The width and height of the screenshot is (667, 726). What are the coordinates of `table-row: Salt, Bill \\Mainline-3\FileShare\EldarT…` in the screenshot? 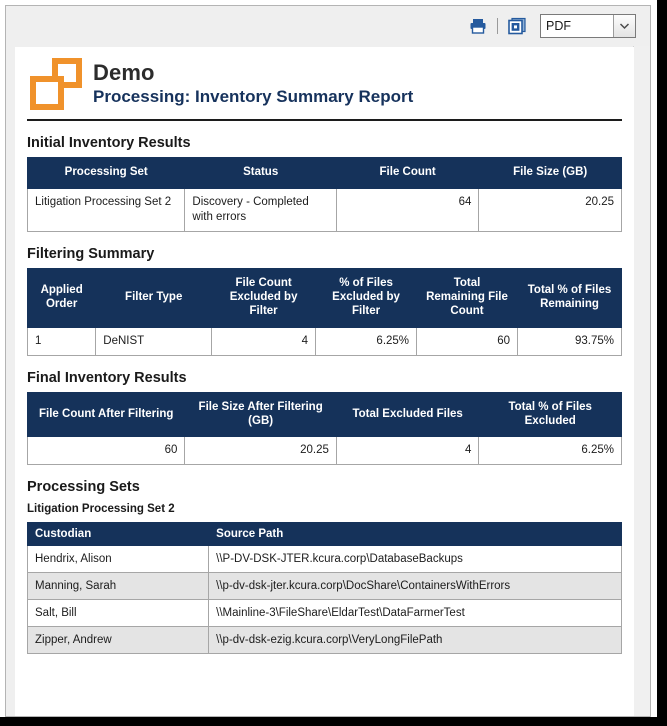 It's located at (324, 613).